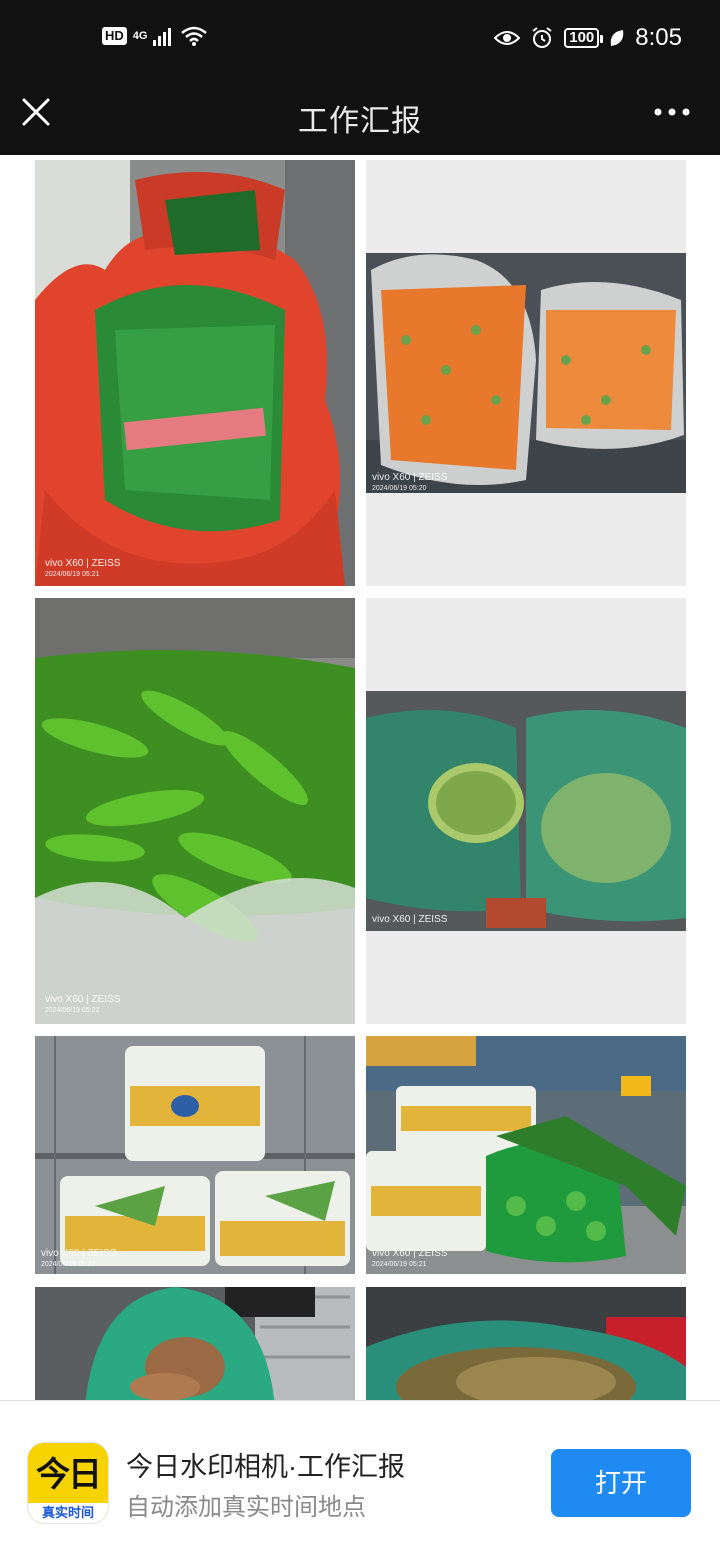 The image size is (720, 1561). I want to click on photo-mixed-vegetables: vivo X60 | ZEISS 2024/06/19 05:21, so click(526, 1155).